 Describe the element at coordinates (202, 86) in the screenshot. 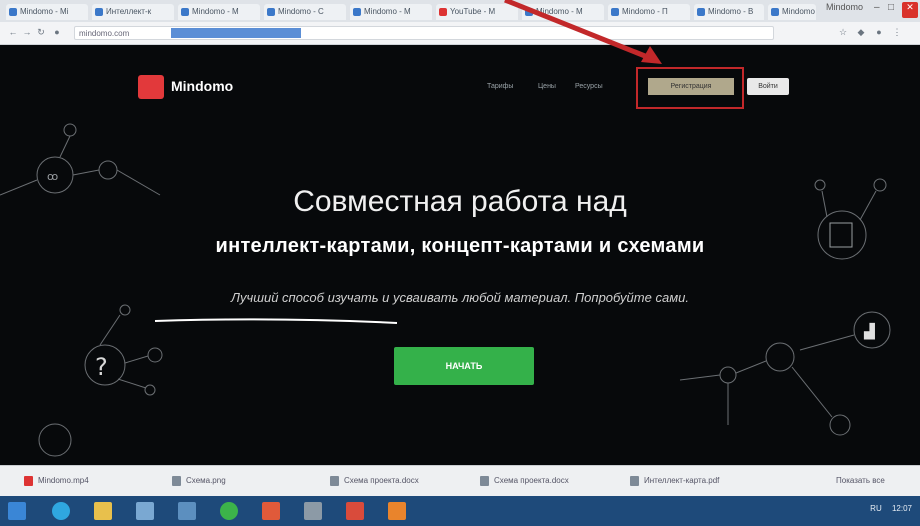

I see `brand-logo: Mindomo` at that location.